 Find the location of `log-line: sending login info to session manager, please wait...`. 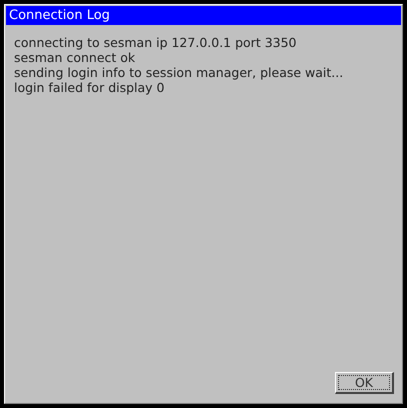

log-line: sending login info to session manager, please wait... is located at coordinates (179, 72).